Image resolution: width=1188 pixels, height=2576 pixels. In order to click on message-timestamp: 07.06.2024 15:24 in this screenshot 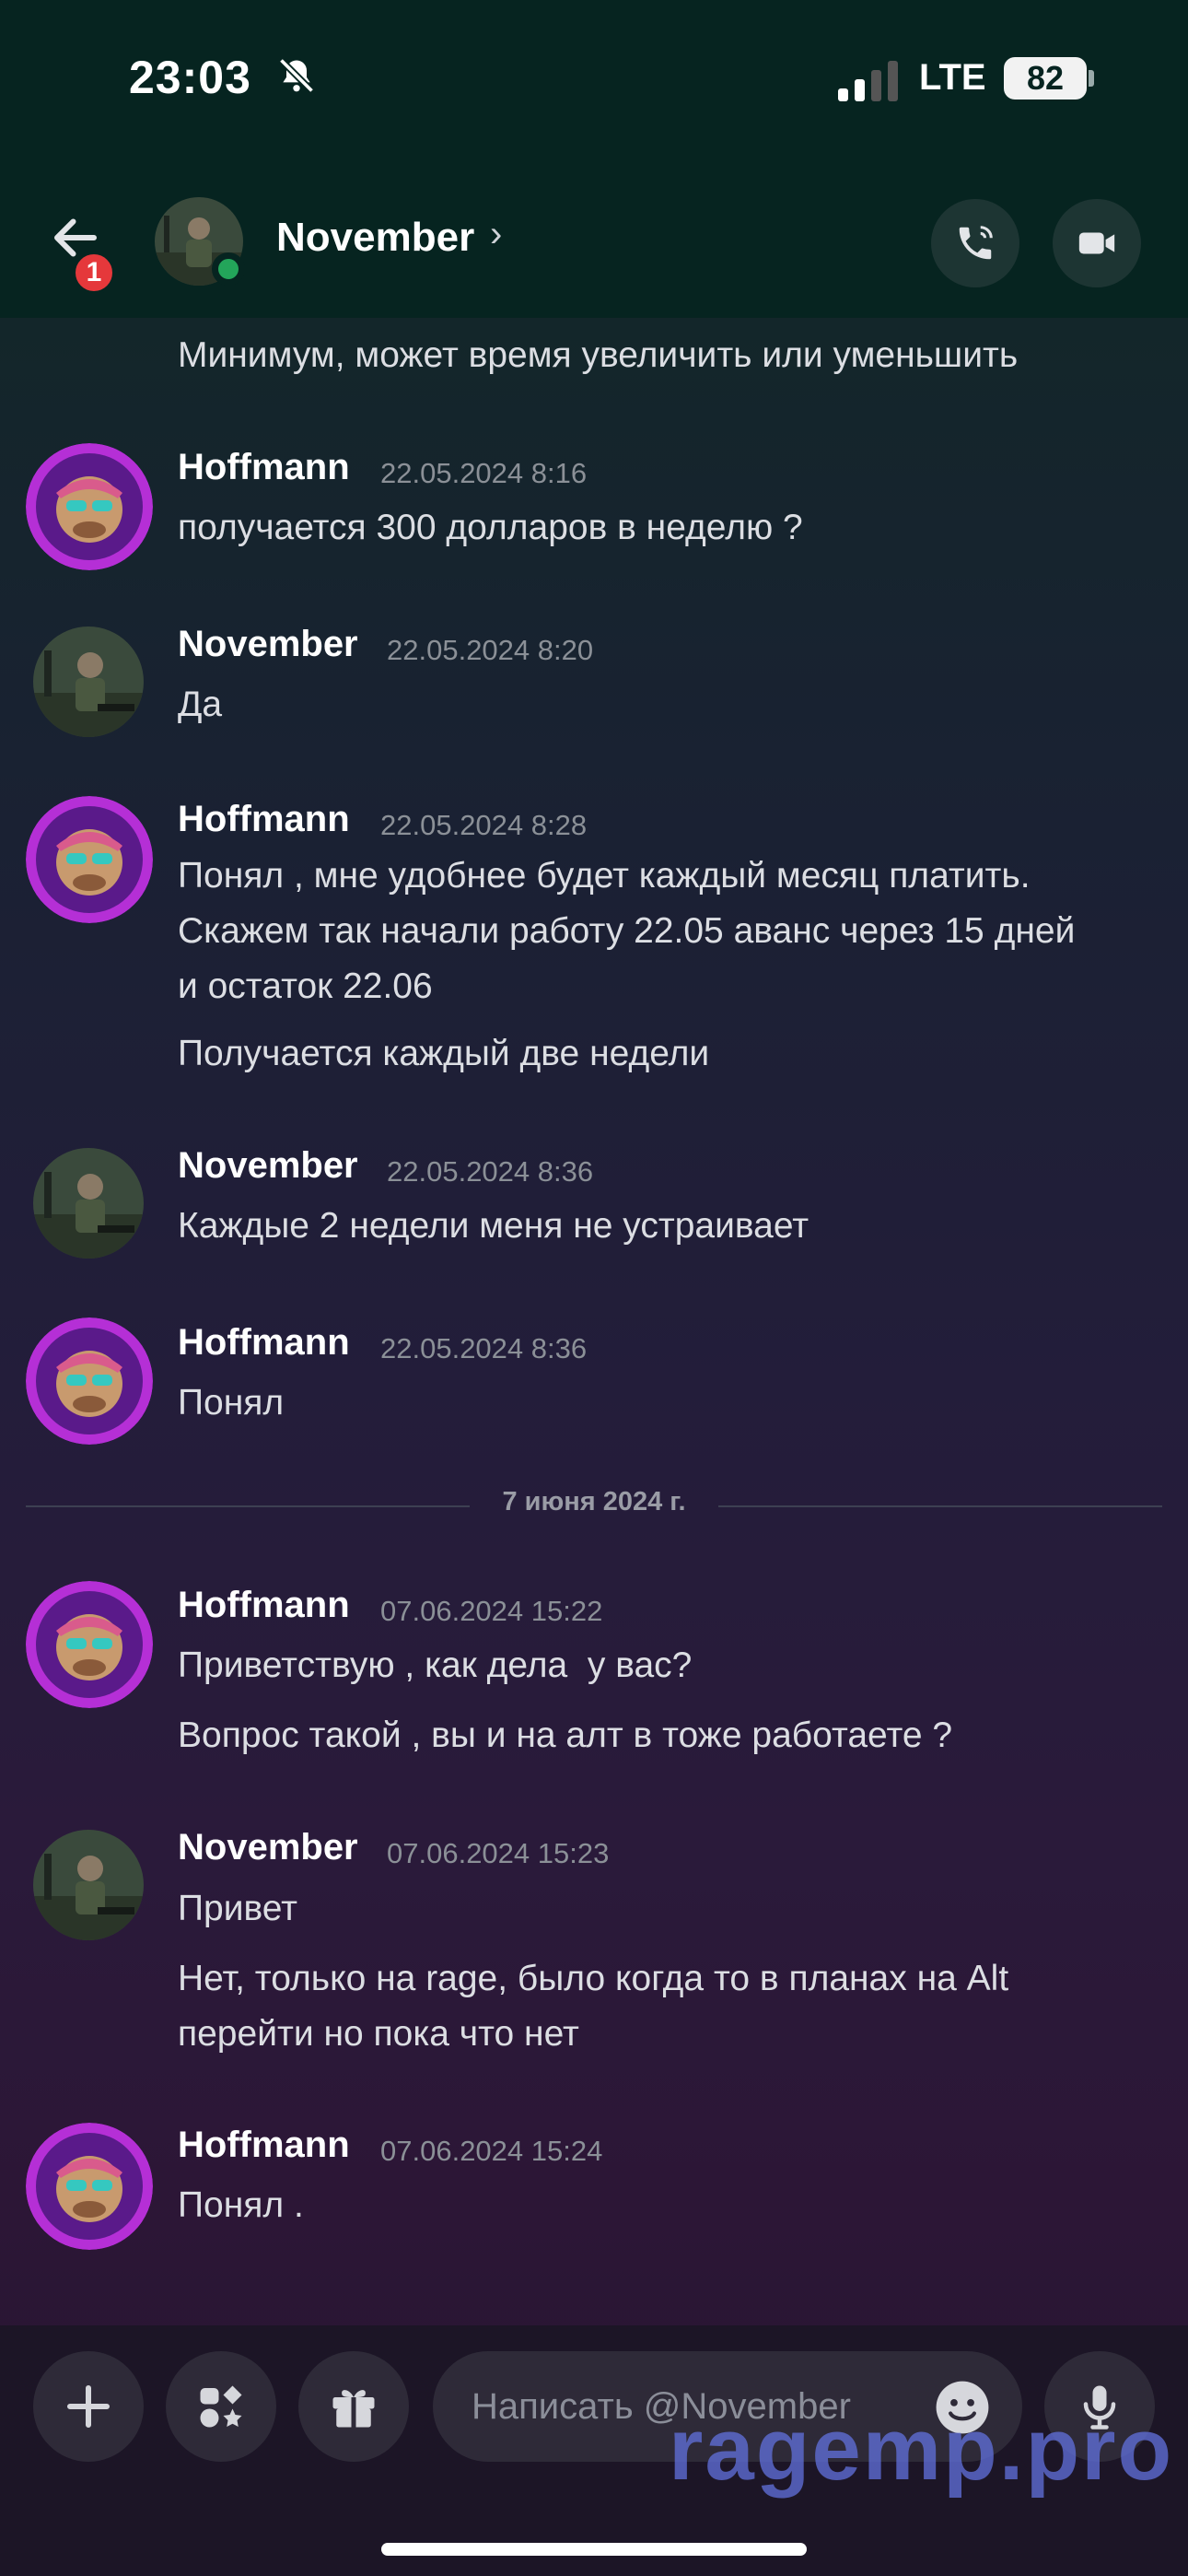, I will do `click(491, 2151)`.